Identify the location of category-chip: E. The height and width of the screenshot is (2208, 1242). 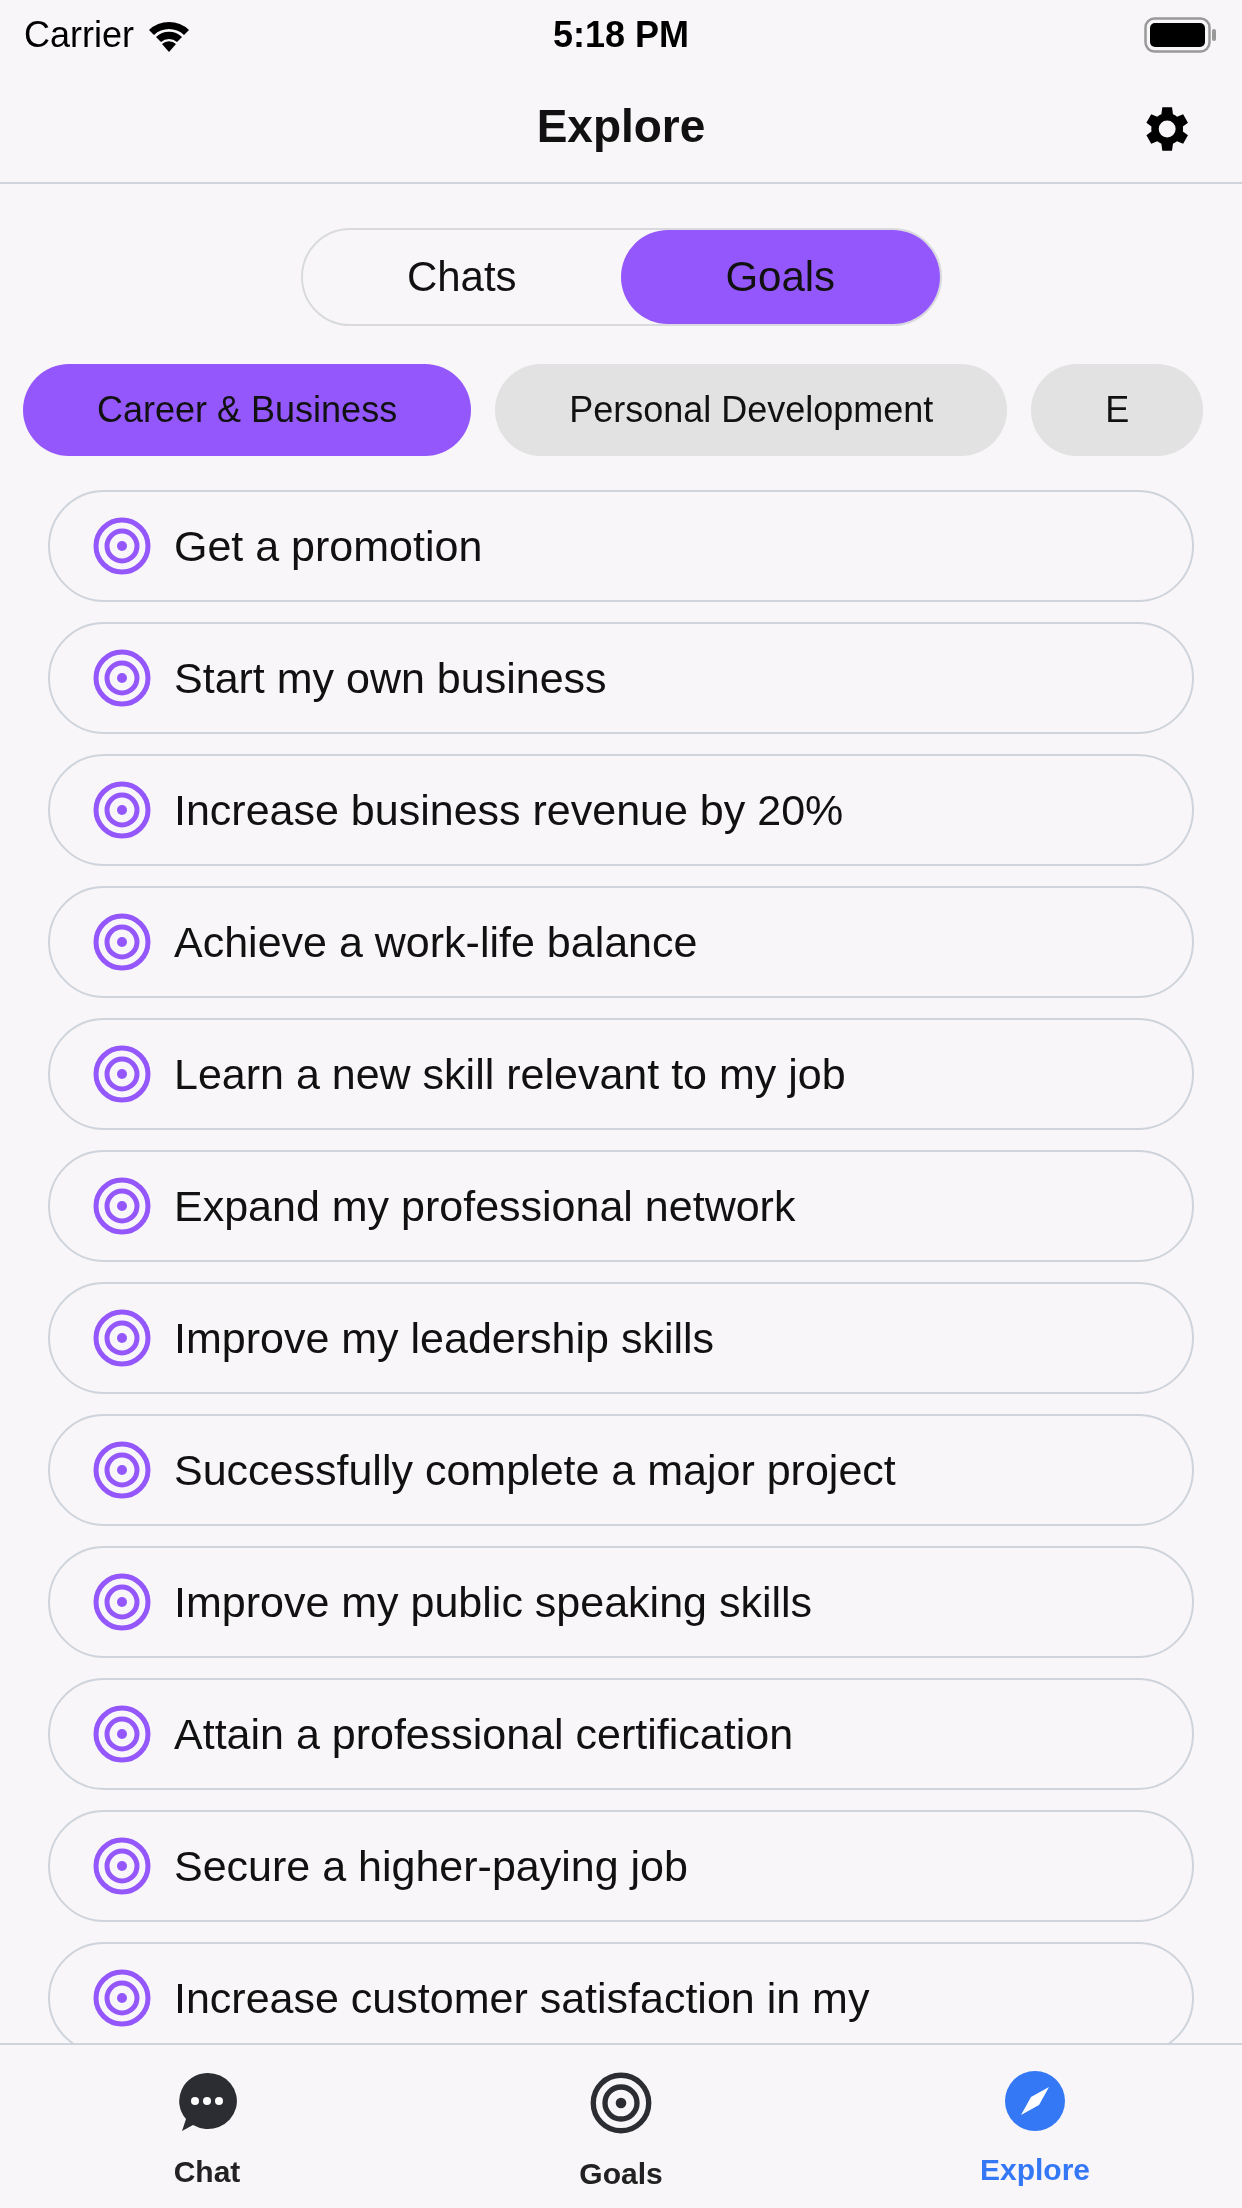
(1117, 410).